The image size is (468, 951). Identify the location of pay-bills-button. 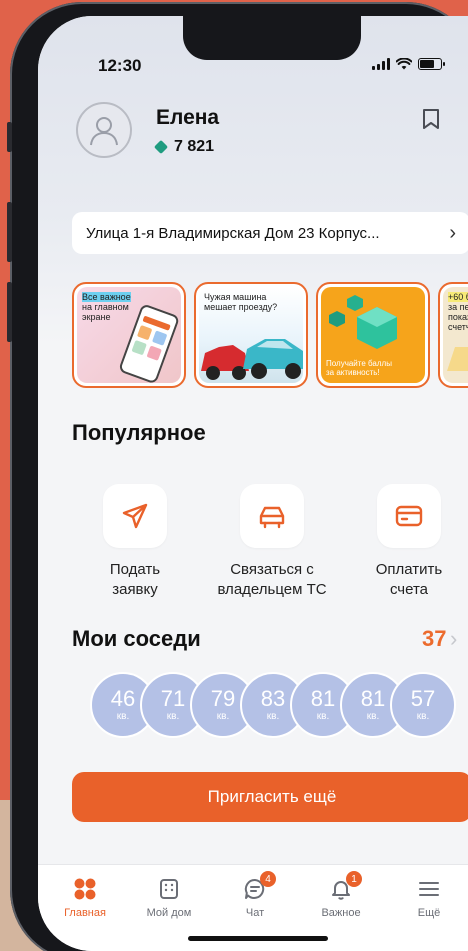
(409, 516).